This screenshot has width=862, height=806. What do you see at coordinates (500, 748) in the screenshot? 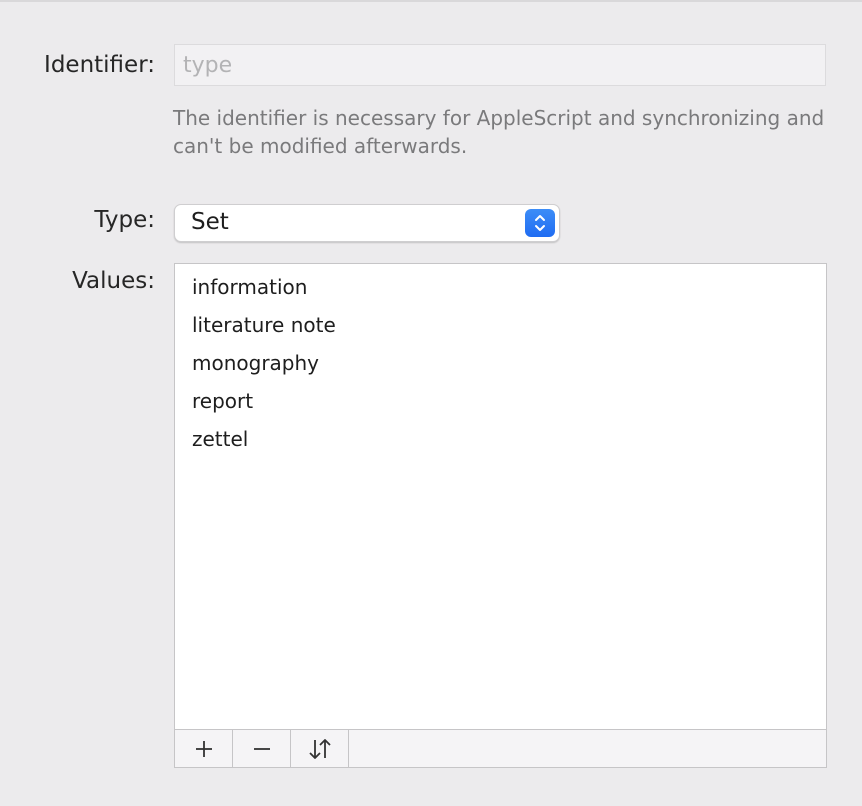
I see `values-toolbar` at bounding box center [500, 748].